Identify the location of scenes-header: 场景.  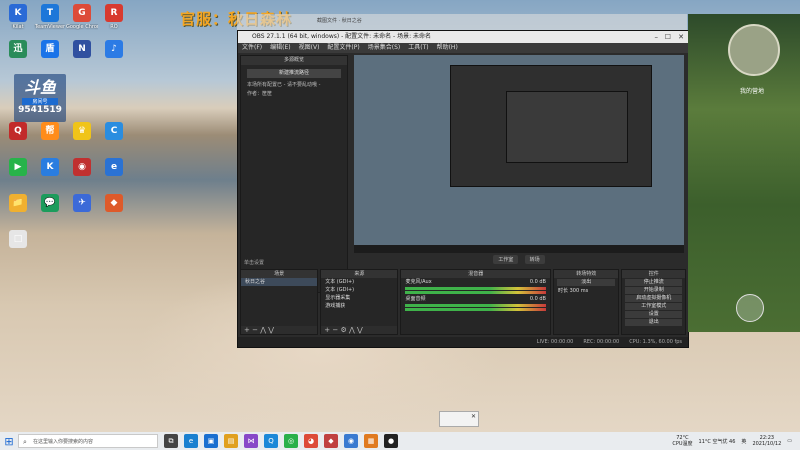
(279, 274).